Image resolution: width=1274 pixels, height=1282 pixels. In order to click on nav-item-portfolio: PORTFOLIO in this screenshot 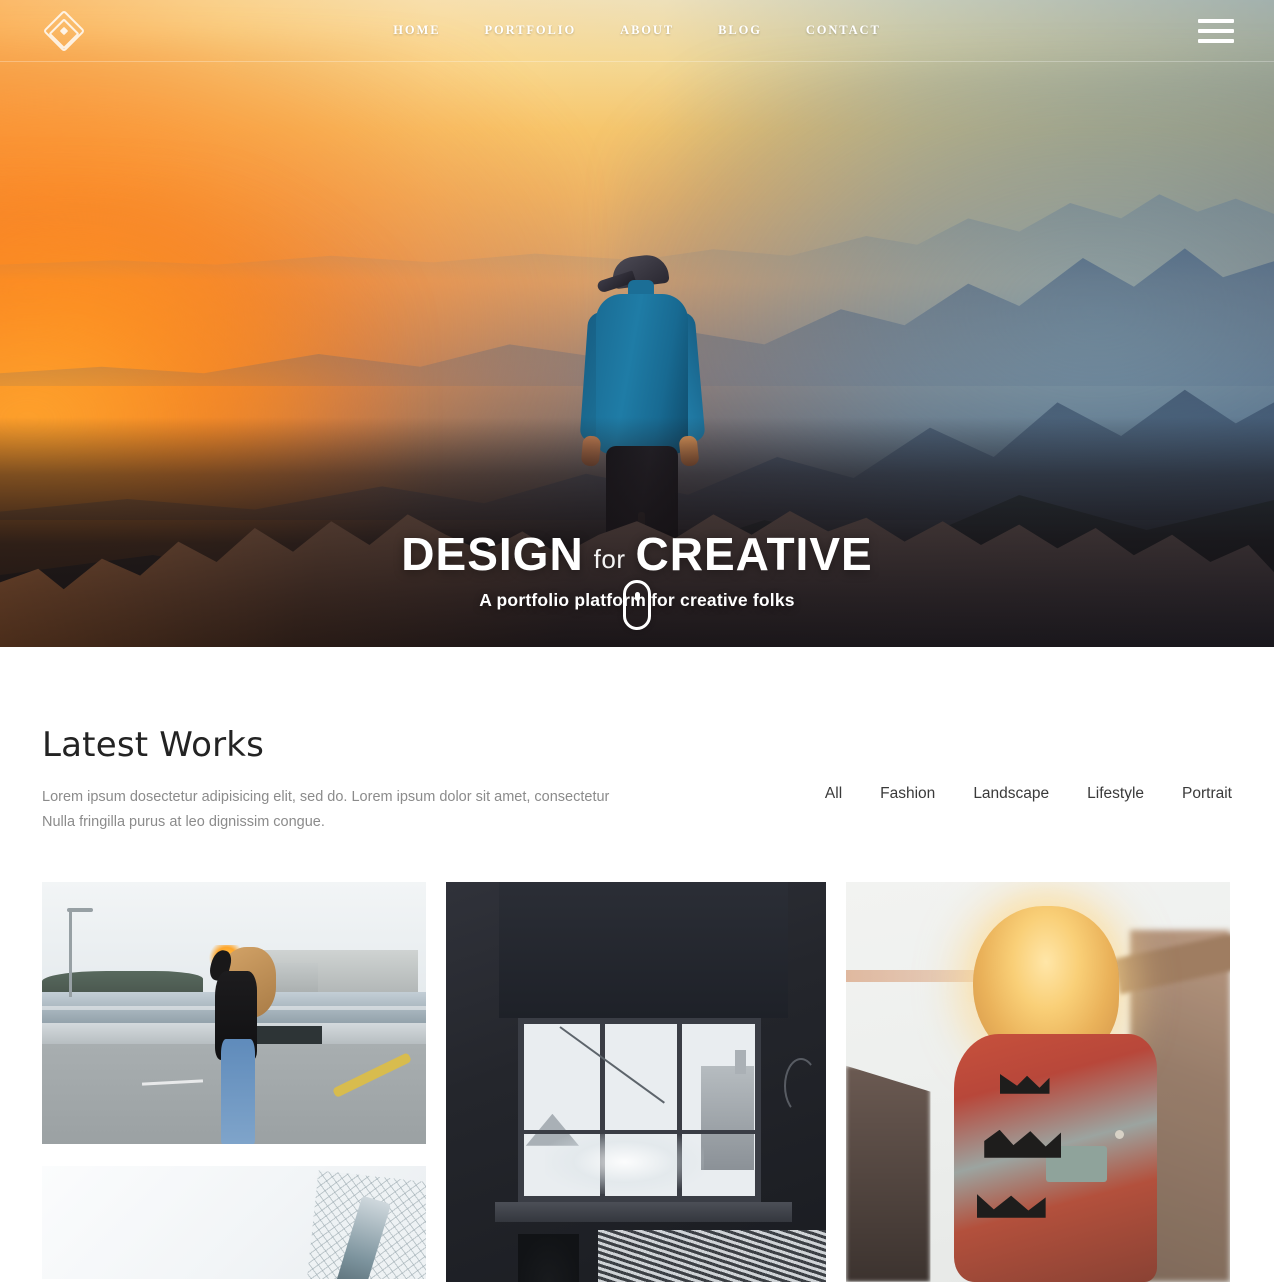, I will do `click(530, 30)`.